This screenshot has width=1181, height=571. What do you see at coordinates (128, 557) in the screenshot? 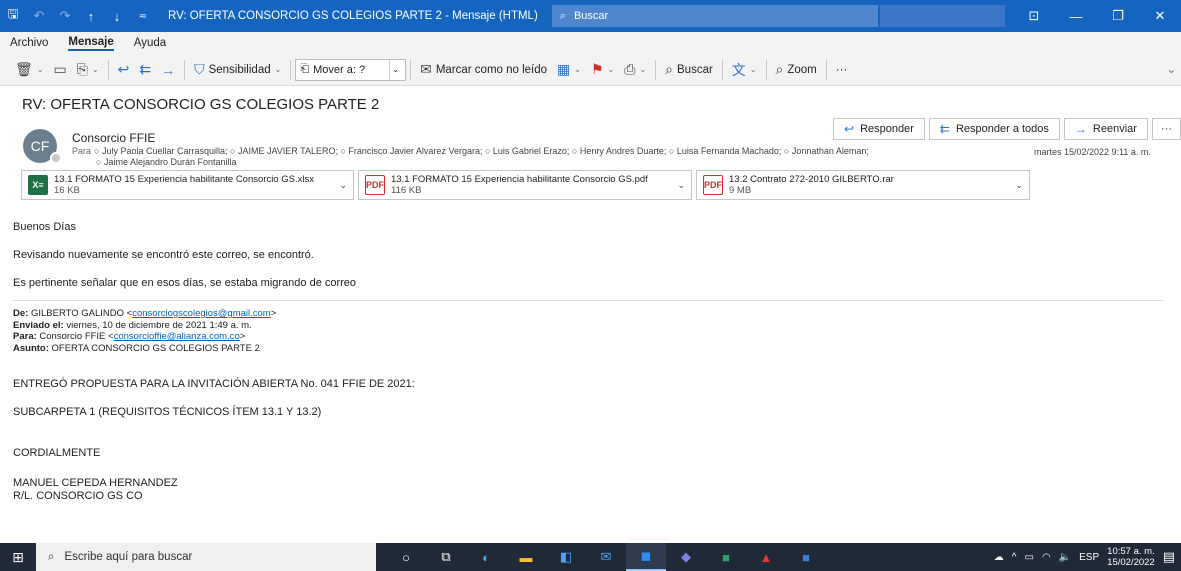
I see `taskbar-search-placeholder: Escribe aquí para buscar` at bounding box center [128, 557].